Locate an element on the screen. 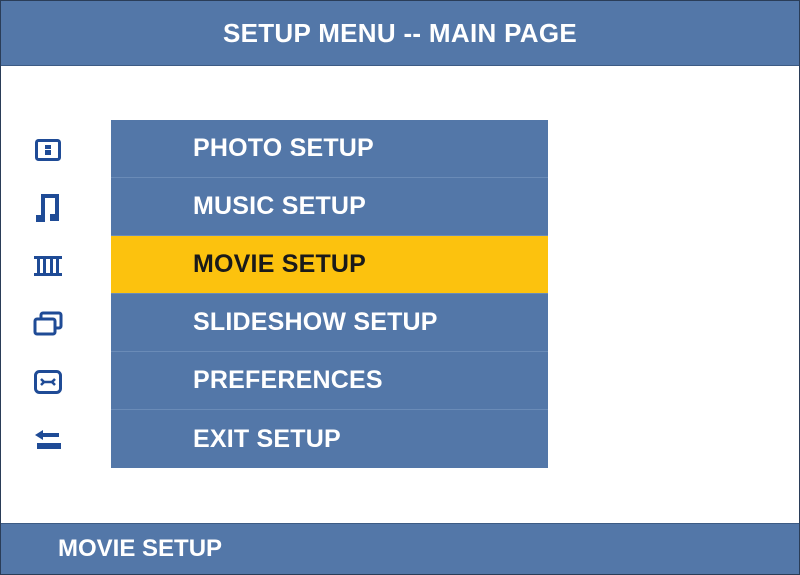 The width and height of the screenshot is (800, 575). status-bar: MOVIE SETUP is located at coordinates (400, 548).